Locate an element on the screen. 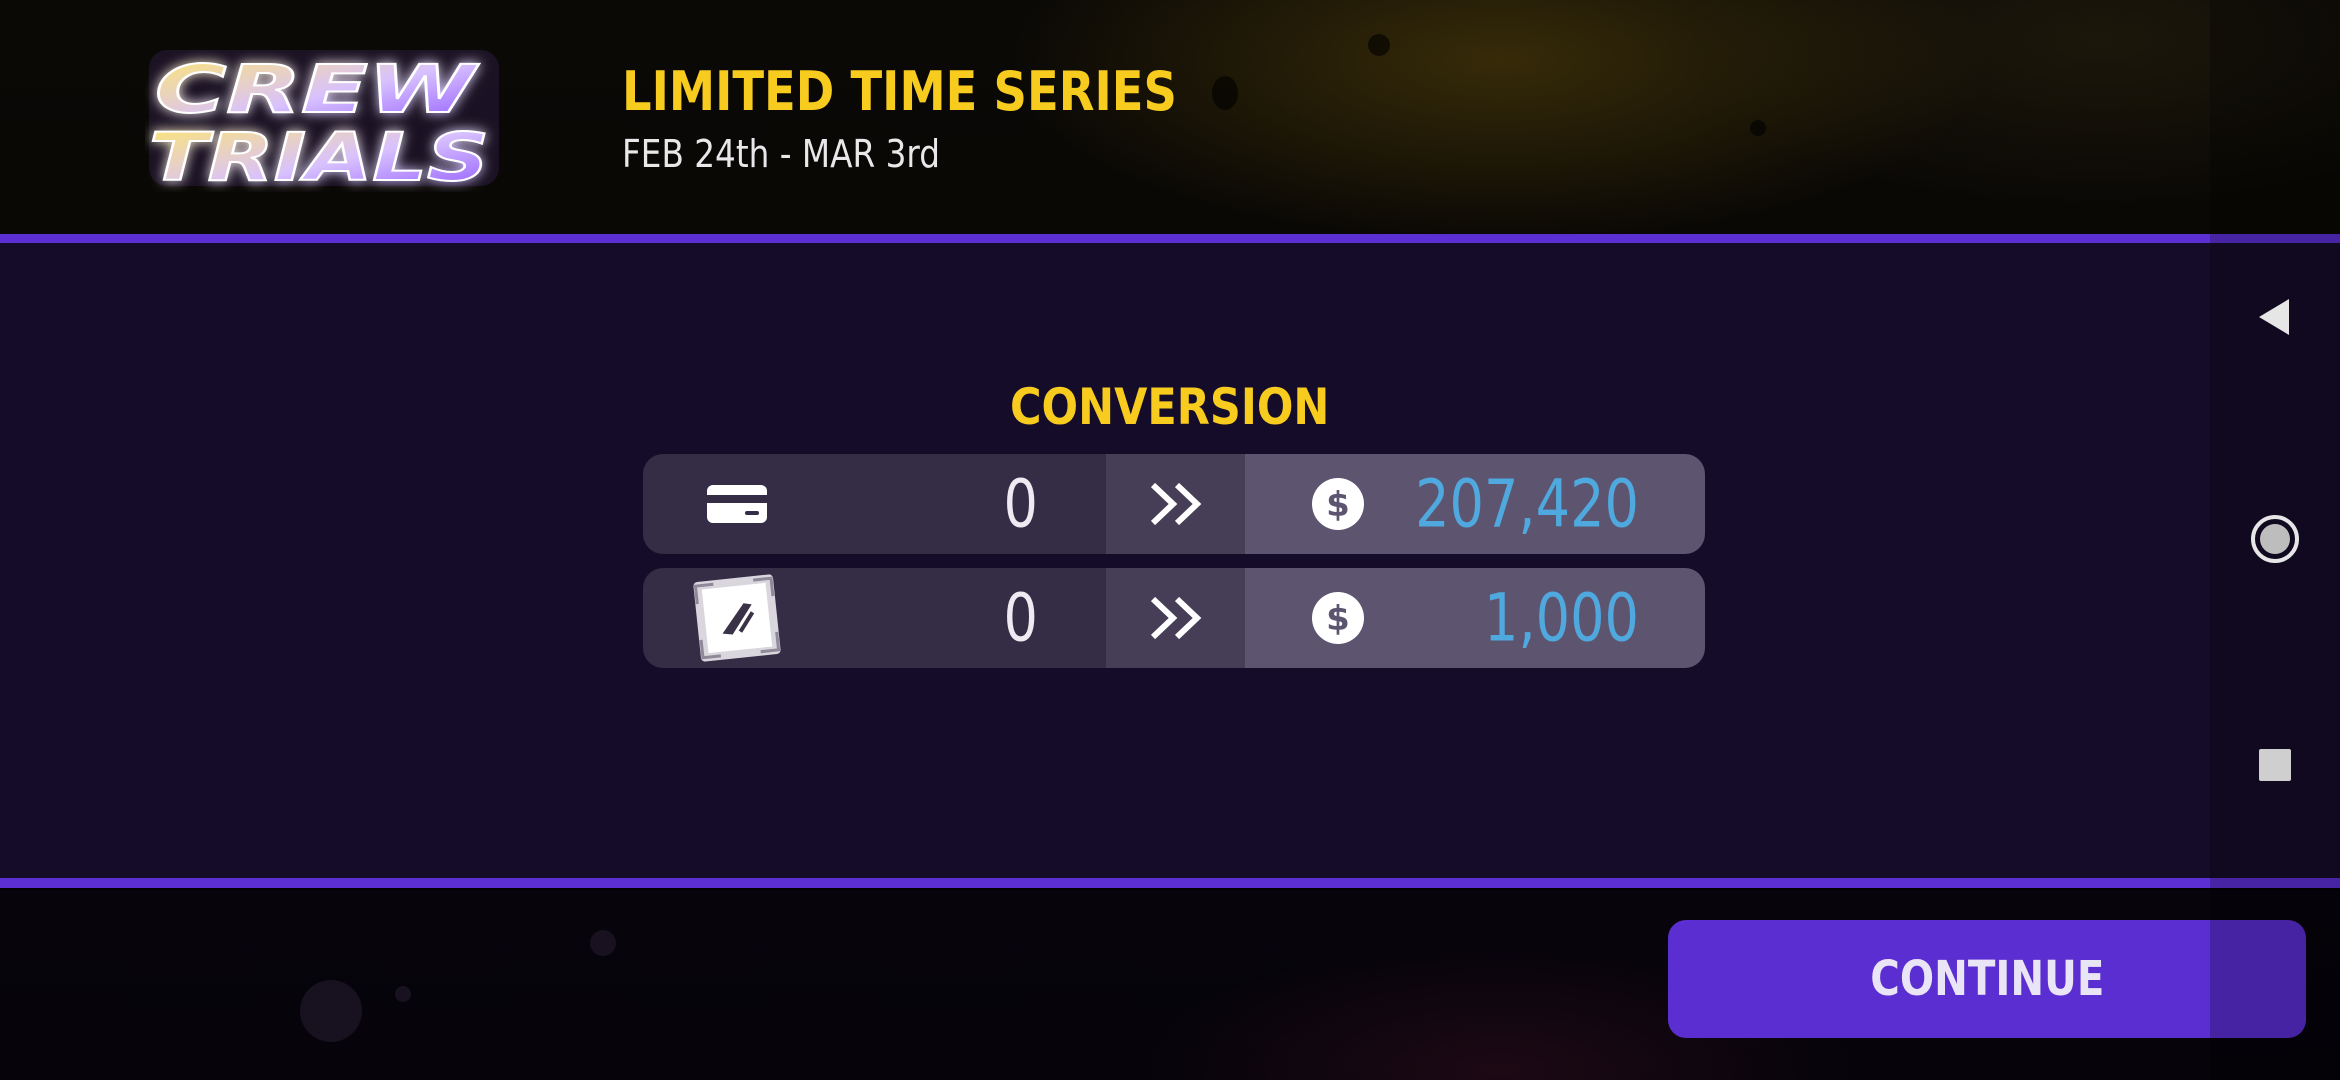 The height and width of the screenshot is (1080, 2340). continue-button-label: CONTINUE is located at coordinates (1987, 979).